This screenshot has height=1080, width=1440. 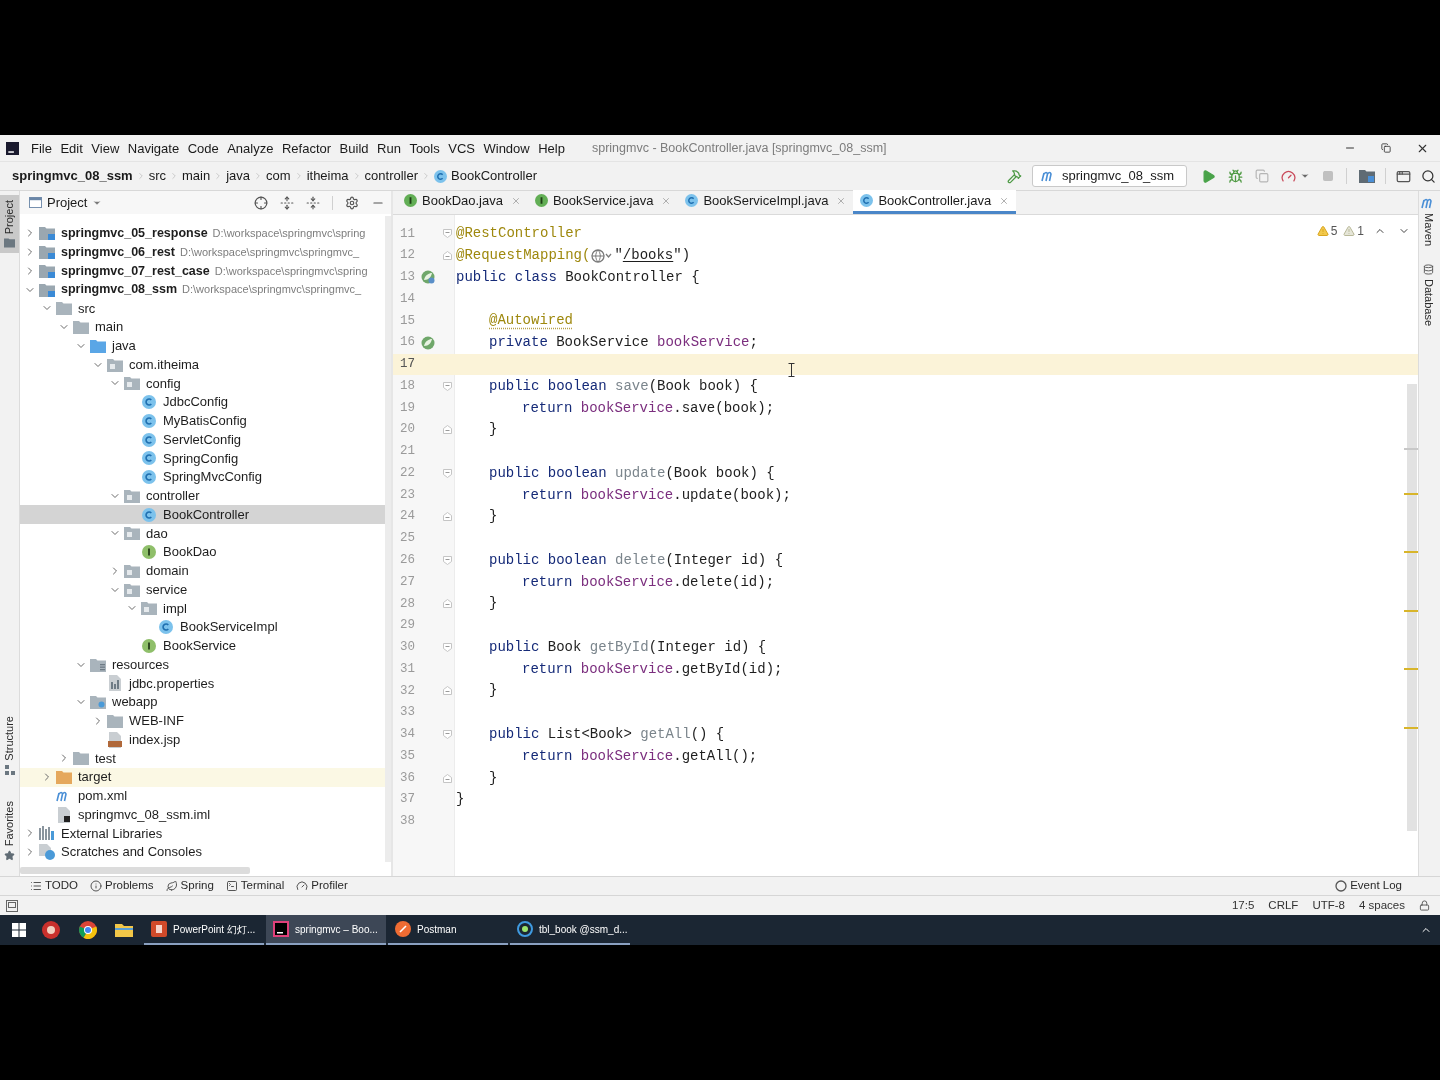 I want to click on project-view-dropdown: Project, so click(x=66, y=202).